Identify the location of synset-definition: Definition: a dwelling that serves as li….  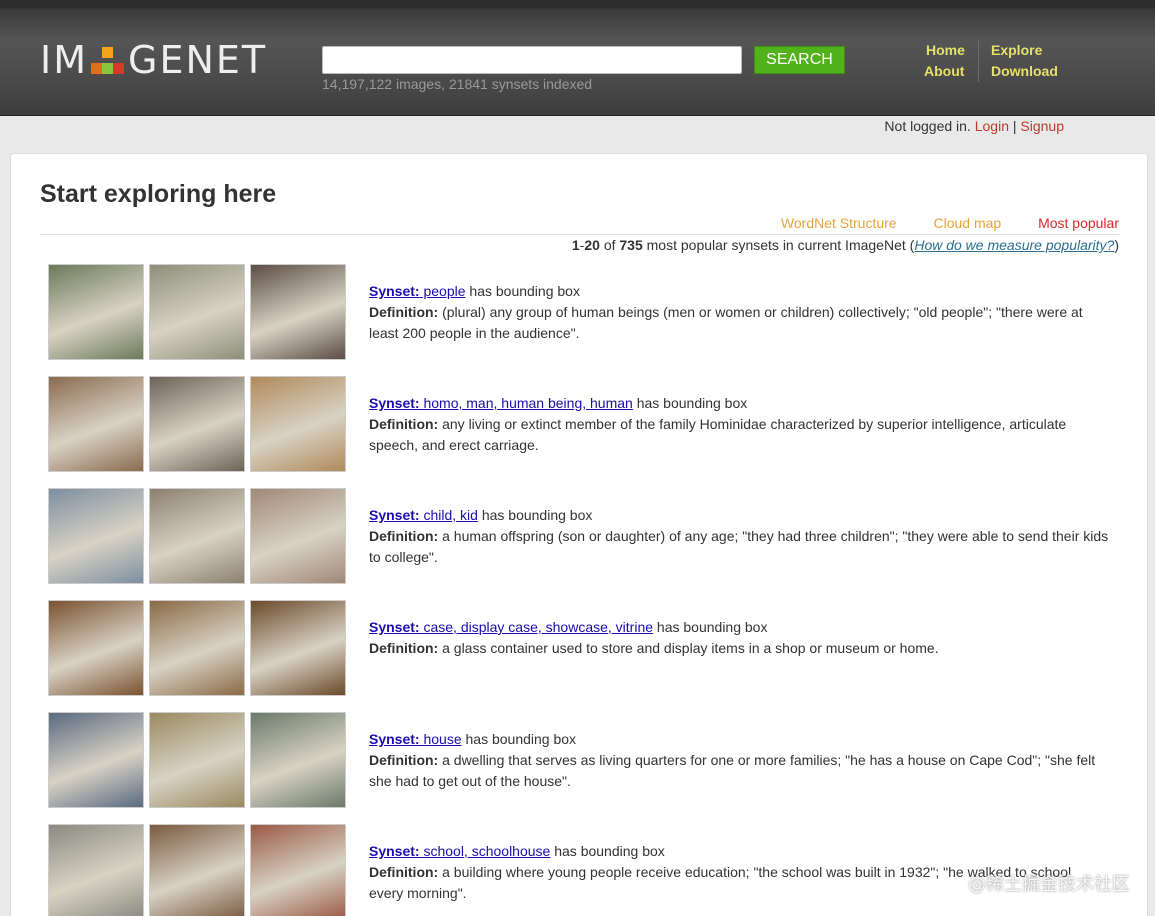
(732, 770).